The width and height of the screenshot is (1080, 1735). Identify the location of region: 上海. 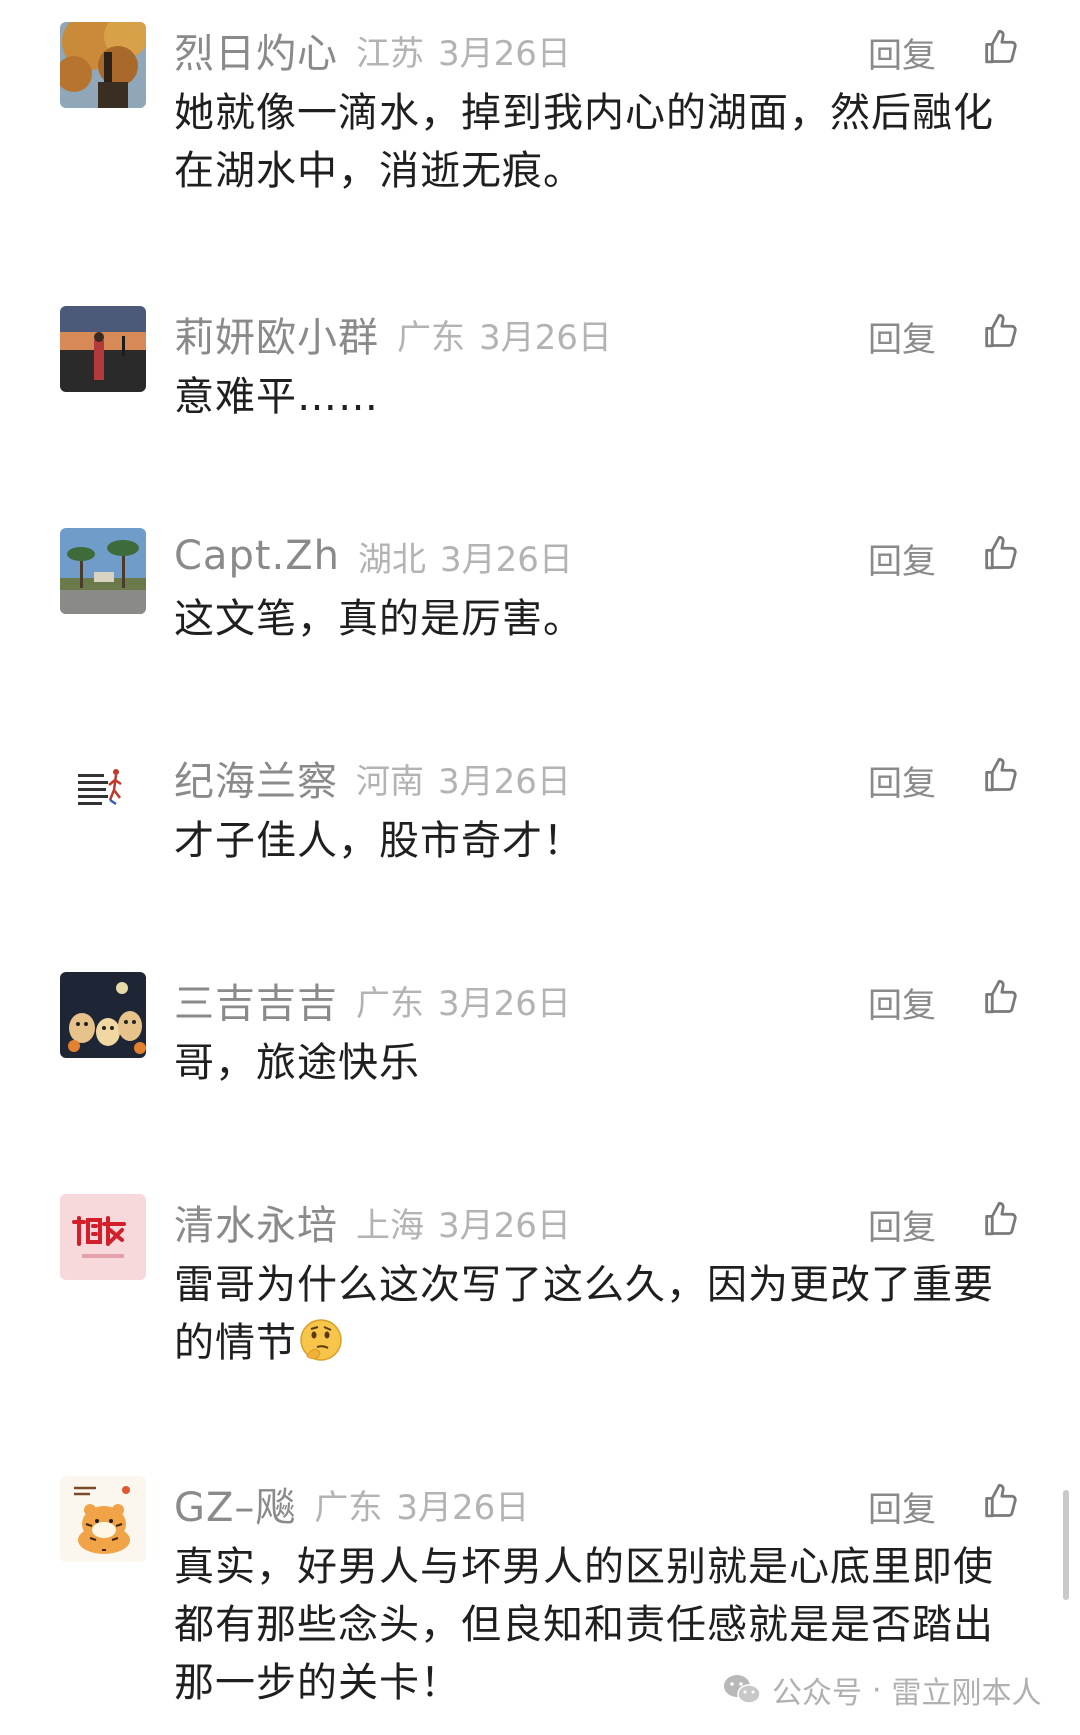
(390, 1225).